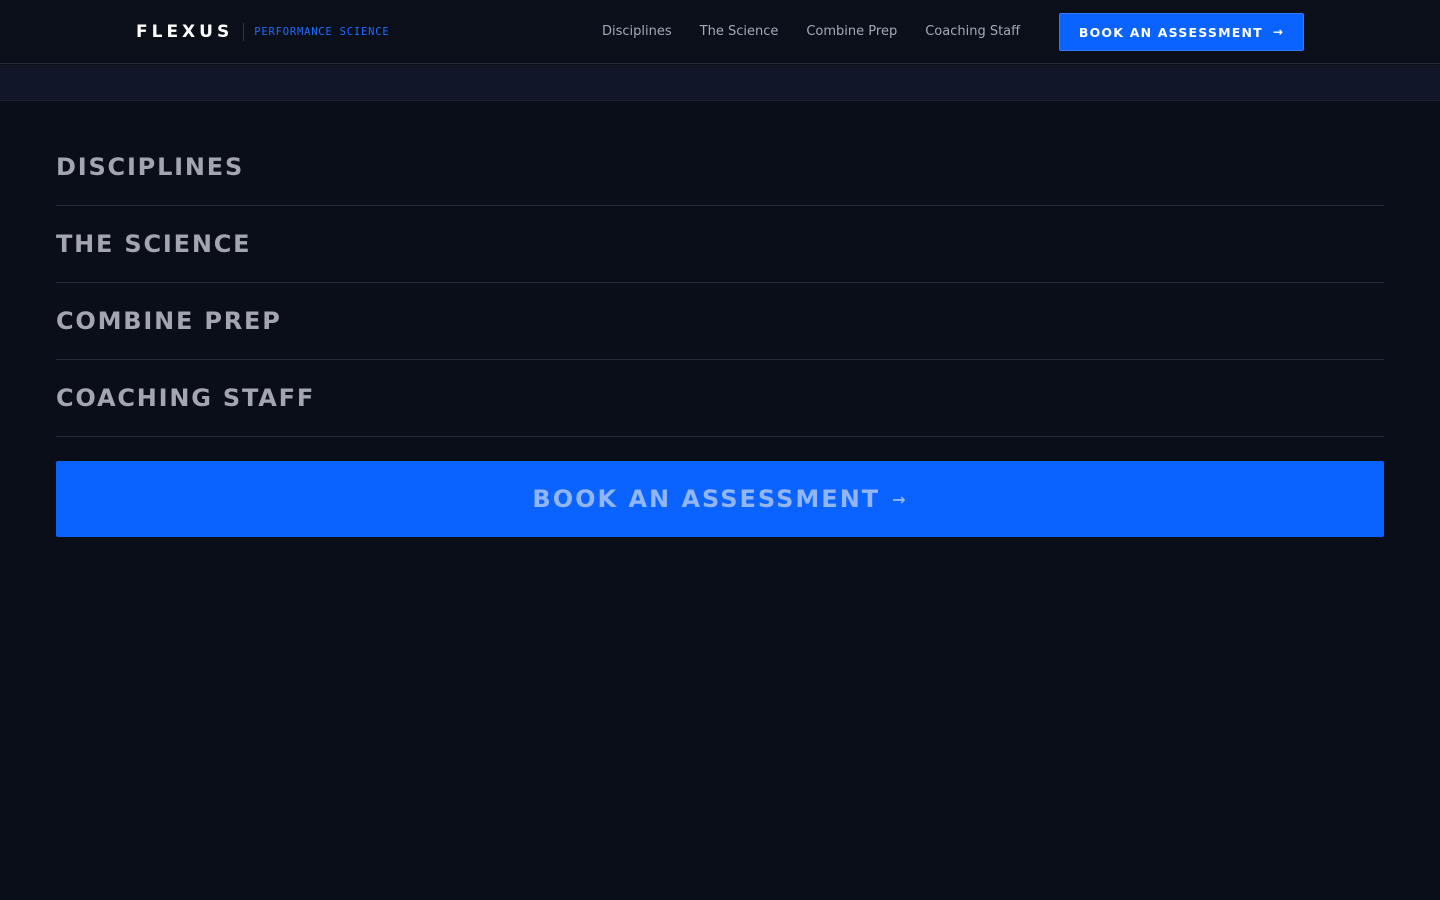  Describe the element at coordinates (972, 32) in the screenshot. I see `nav-link-coaching-staff: Coaching Staff` at that location.